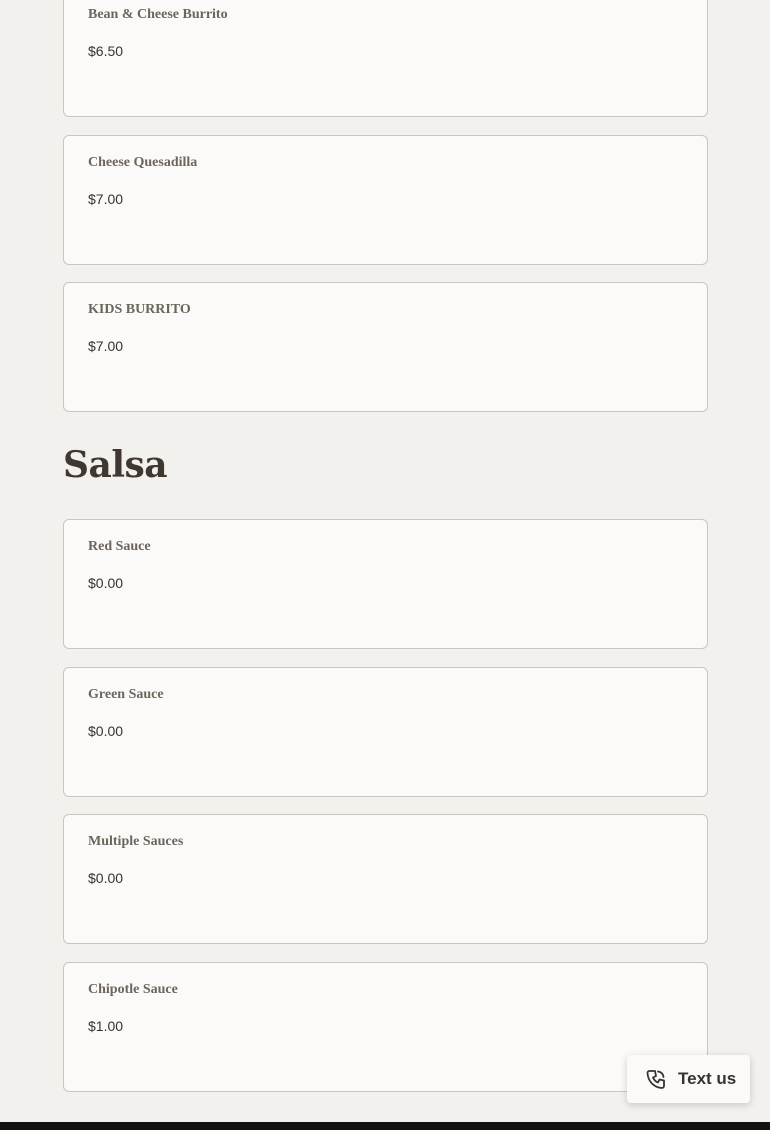 This screenshot has width=770, height=1130. I want to click on menu-item-name: KIDS BURRITO, so click(139, 309).